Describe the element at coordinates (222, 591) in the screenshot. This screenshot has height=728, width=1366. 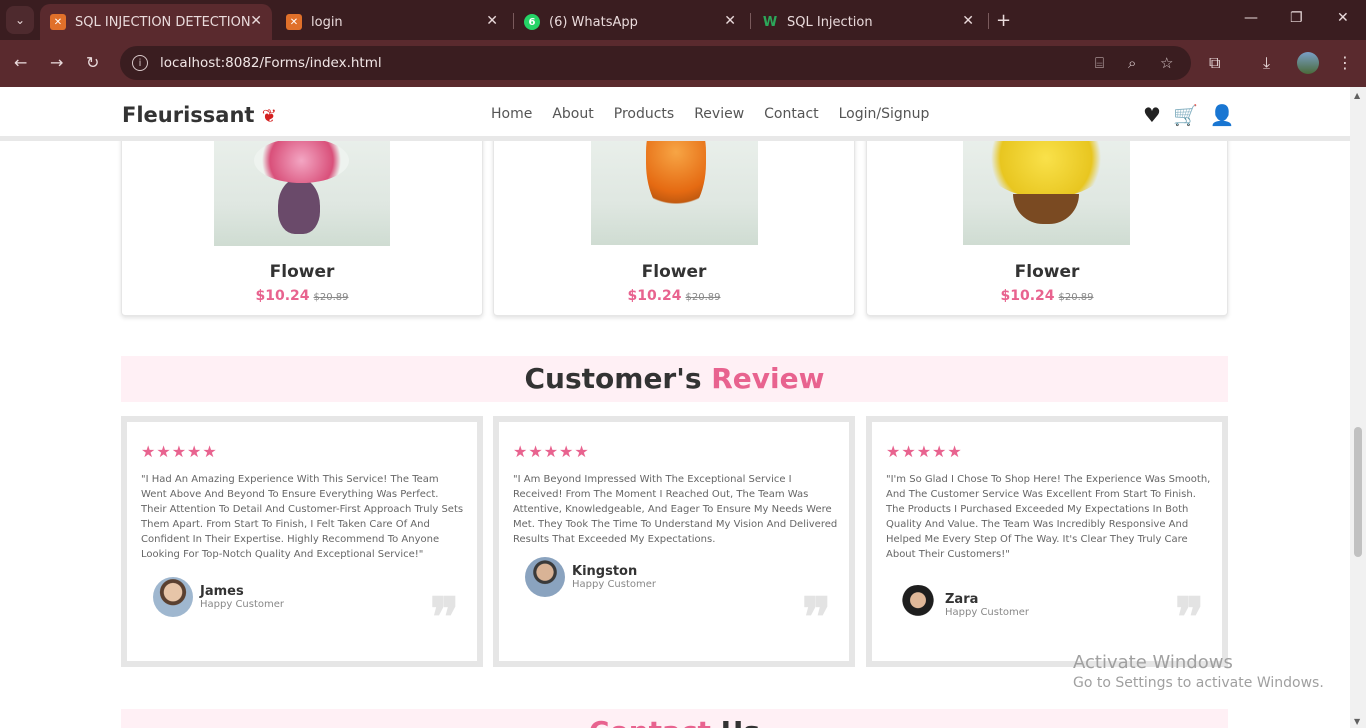
I see `reviewer-name: James` at that location.